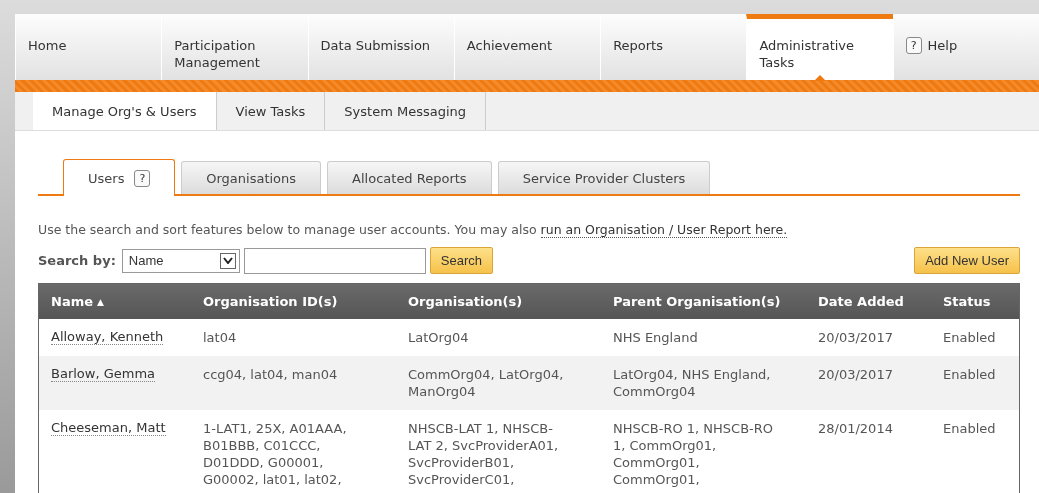 This screenshot has width=1039, height=493. Describe the element at coordinates (270, 375) in the screenshot. I see `table-cell-text: ccg04, lat04, man04` at that location.